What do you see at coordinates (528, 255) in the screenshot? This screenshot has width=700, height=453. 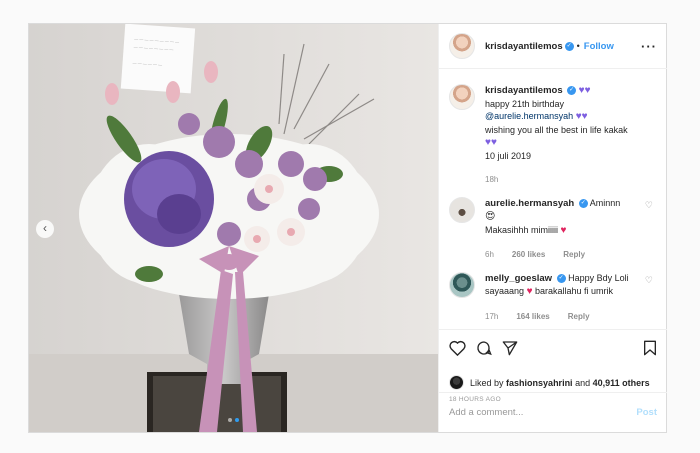 I see `comment-likes: 260 likes` at bounding box center [528, 255].